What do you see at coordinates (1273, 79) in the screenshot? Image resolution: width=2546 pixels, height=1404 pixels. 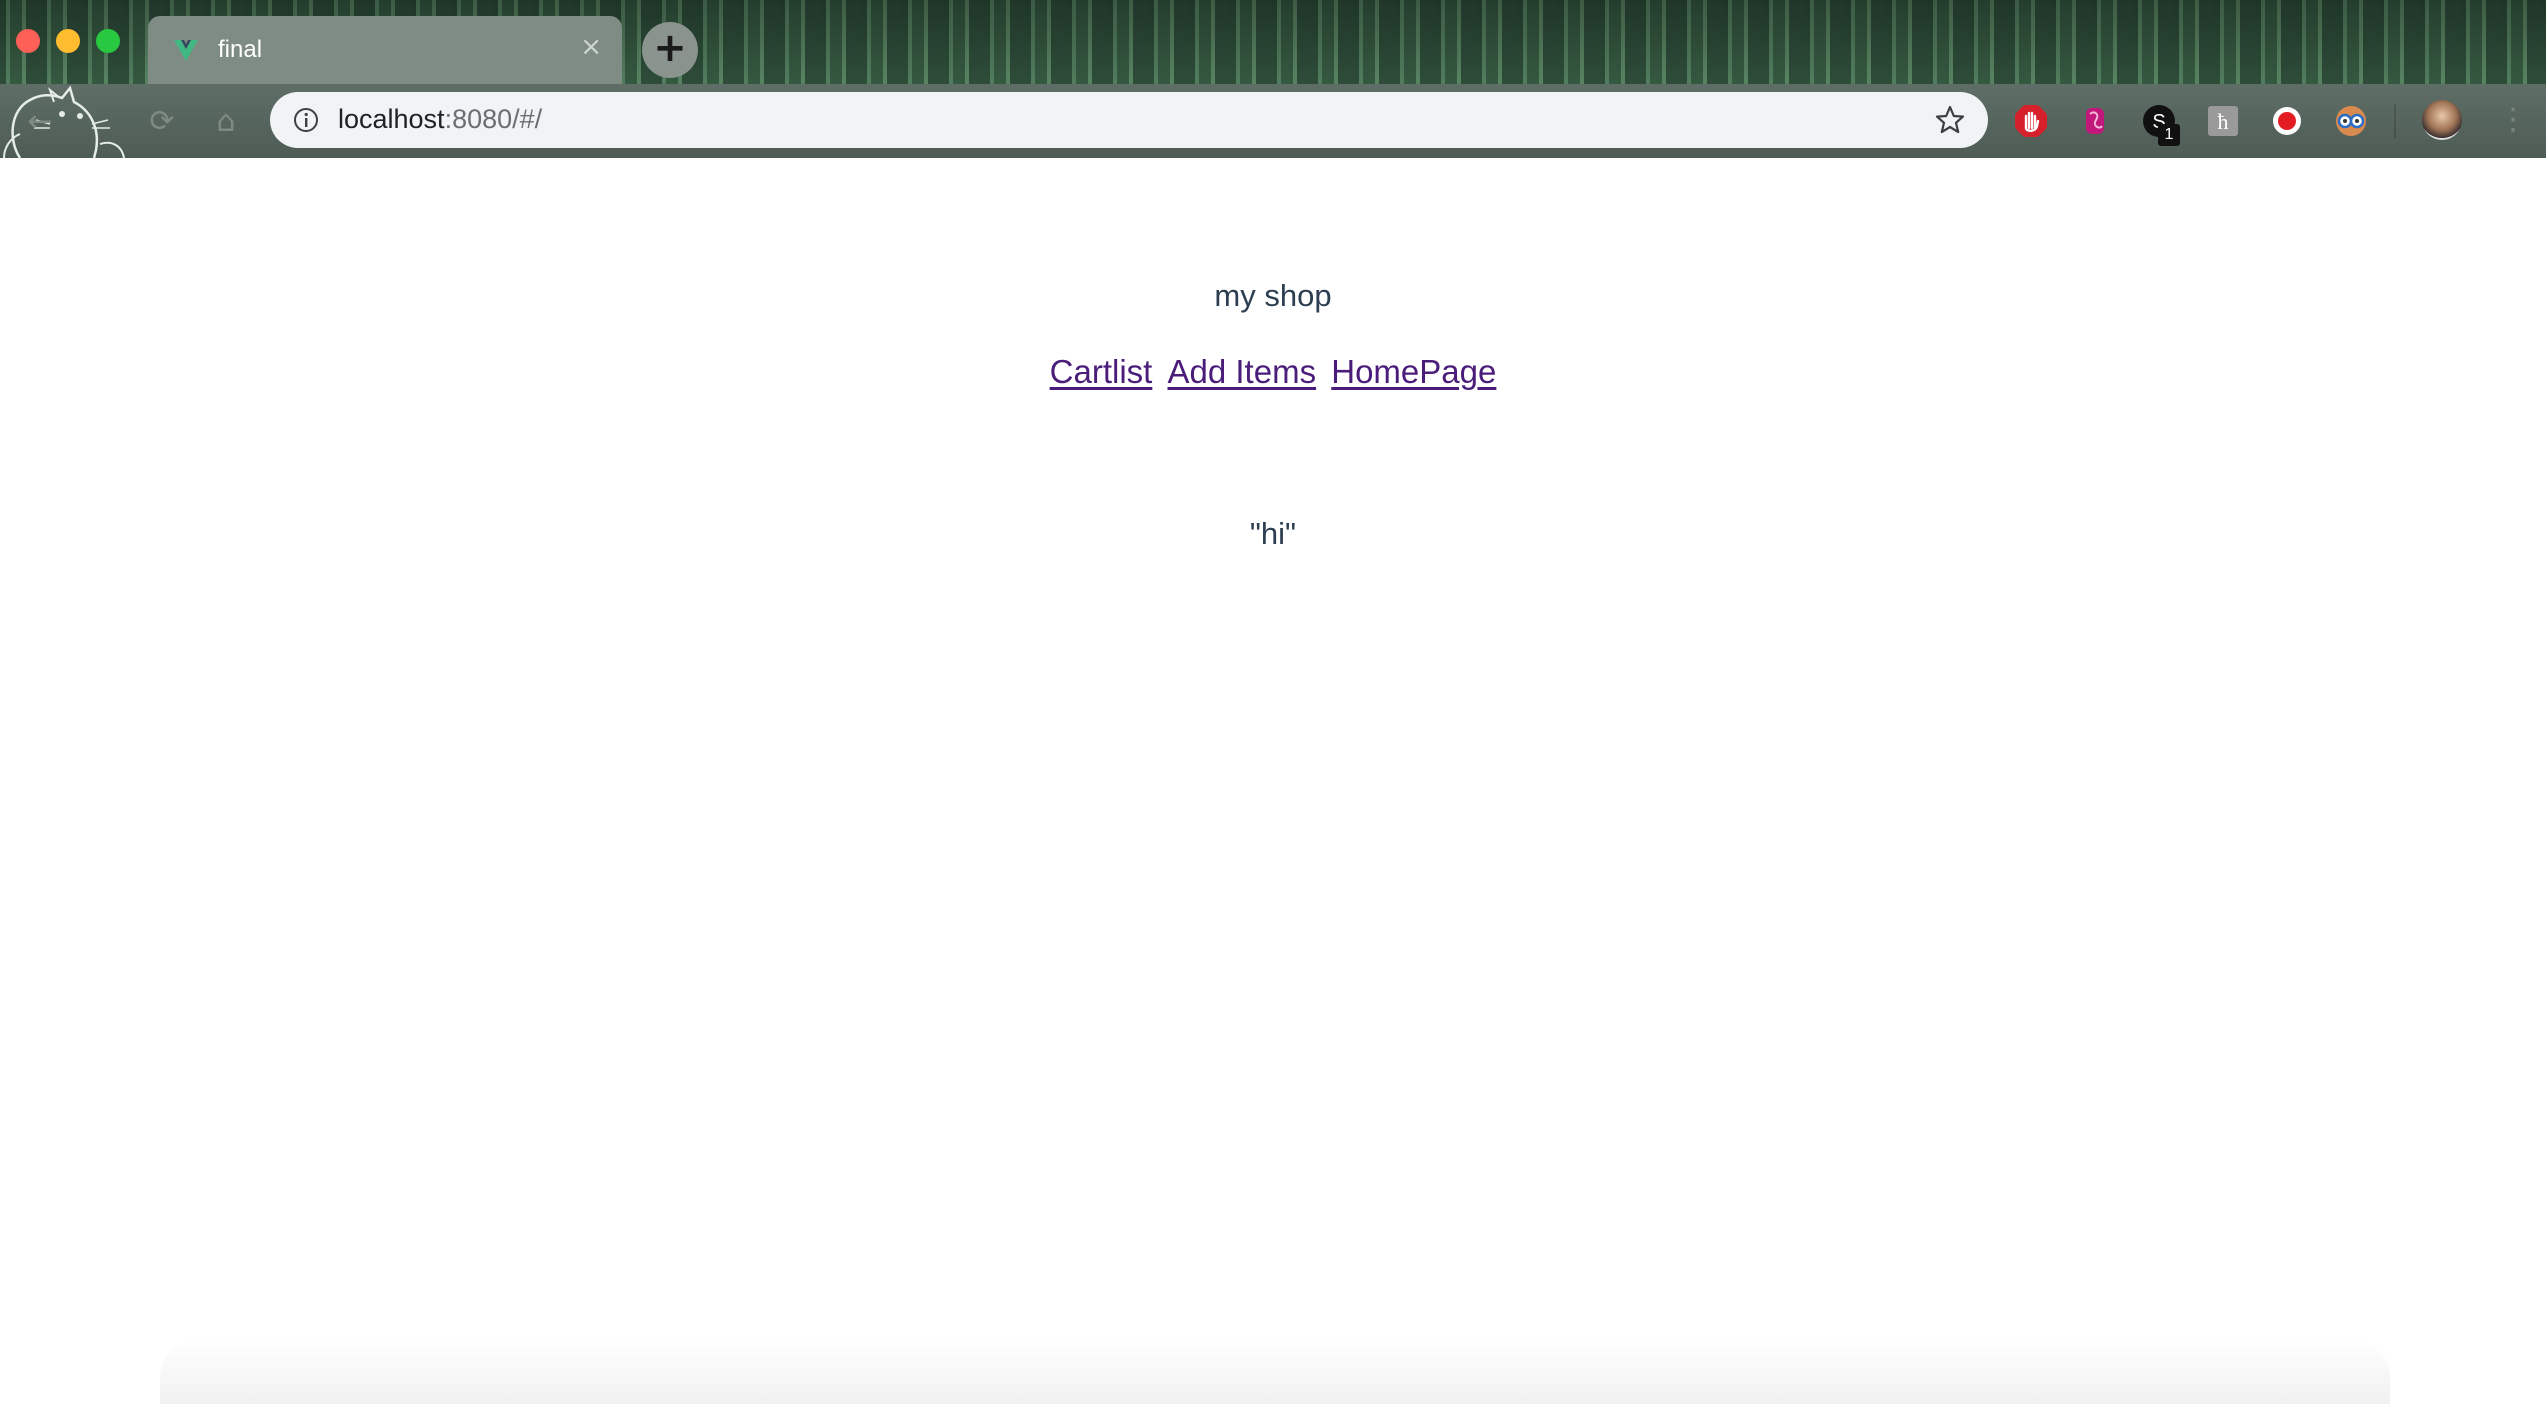 I see `browser-chrome: final × + ← ⟳ ⌂ localhost:8080/#/ S 1 ћ` at bounding box center [1273, 79].